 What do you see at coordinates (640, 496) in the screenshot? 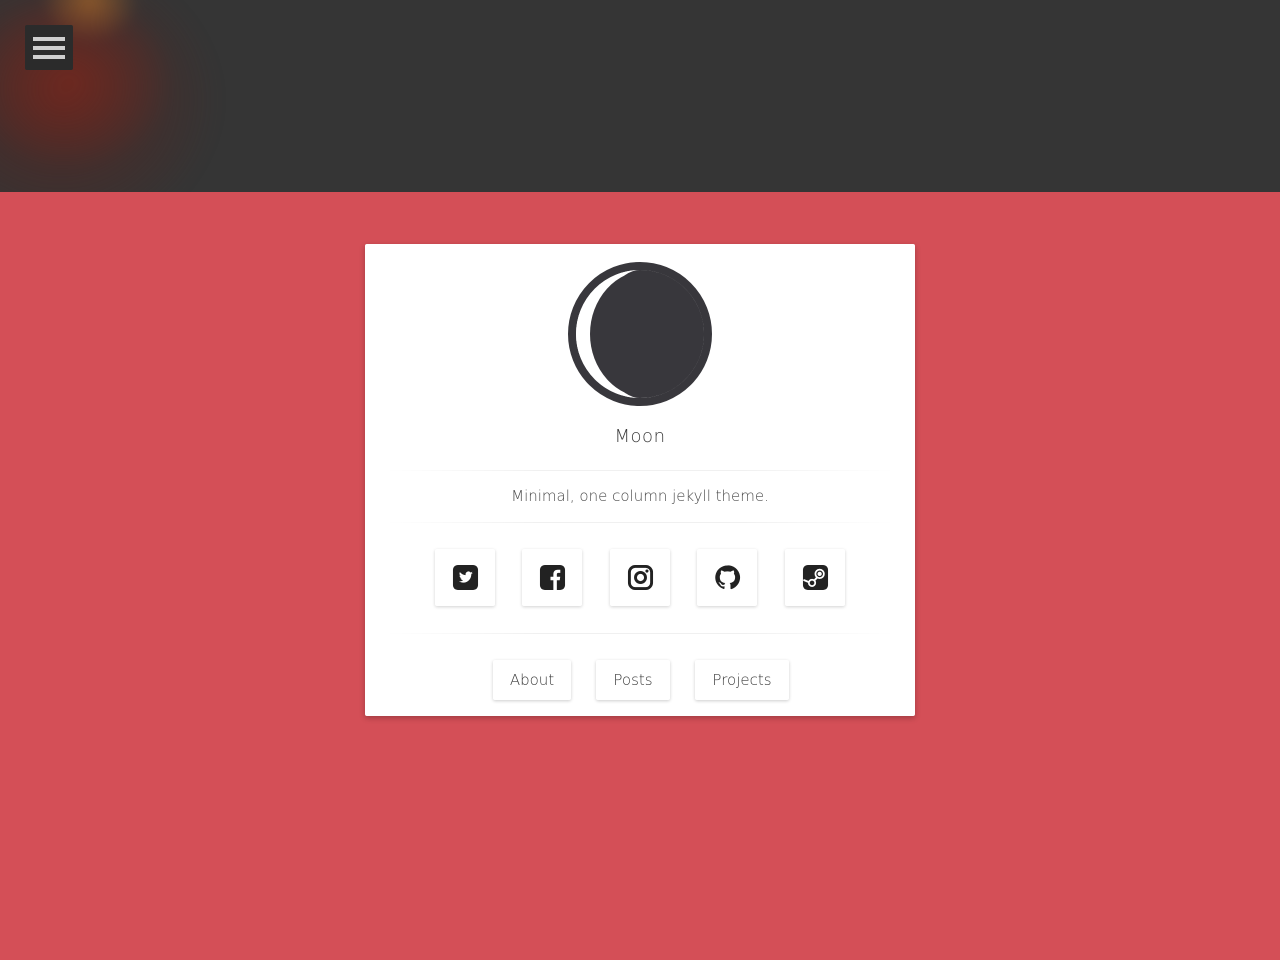
I see `site-tagline: Minimal, one column jekyll theme.` at bounding box center [640, 496].